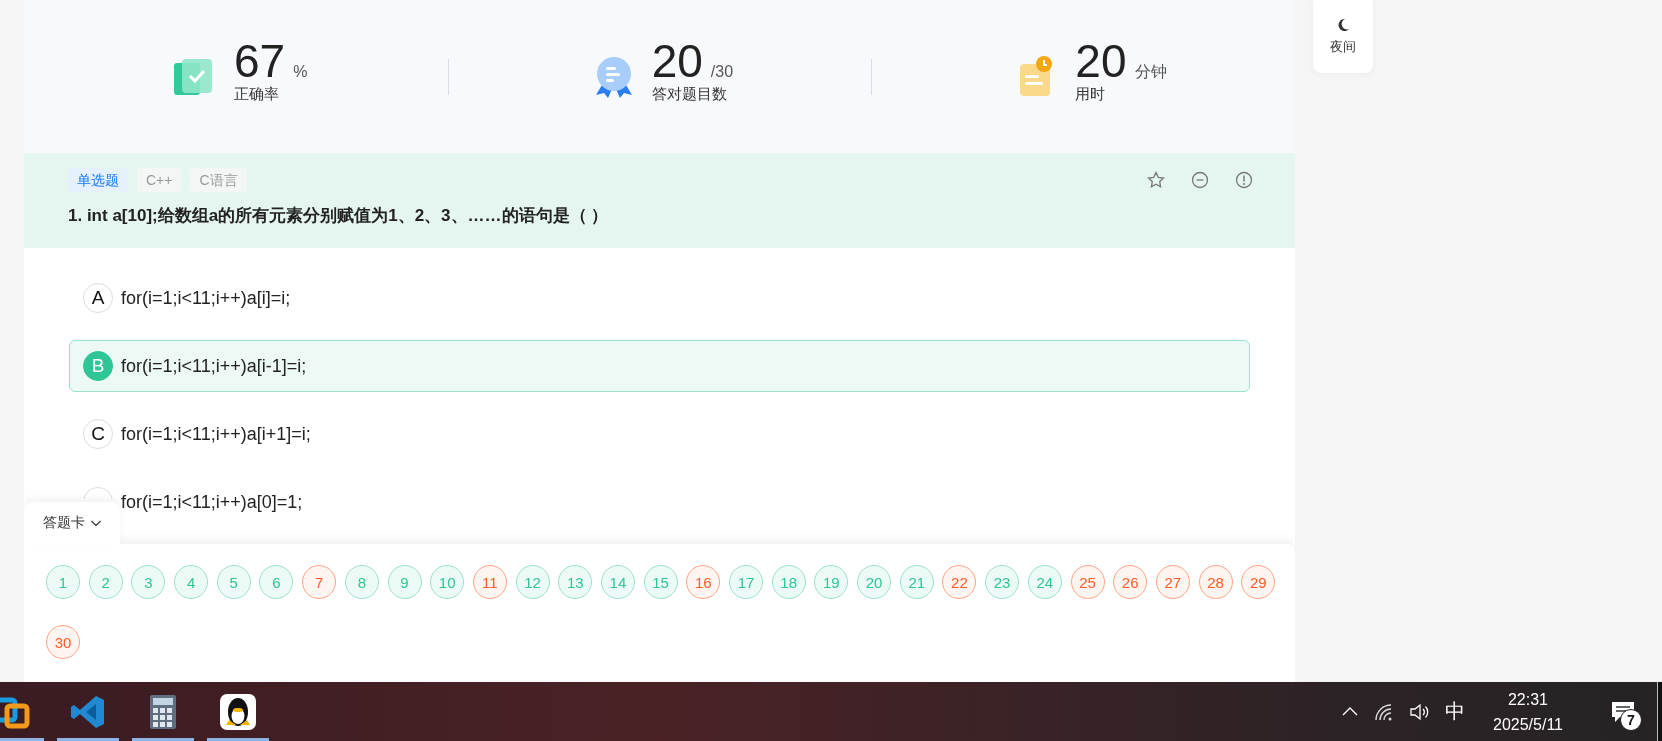 The image size is (1662, 741). Describe the element at coordinates (1528, 711) in the screenshot. I see `clock: 22:31 2025/5/11` at that location.